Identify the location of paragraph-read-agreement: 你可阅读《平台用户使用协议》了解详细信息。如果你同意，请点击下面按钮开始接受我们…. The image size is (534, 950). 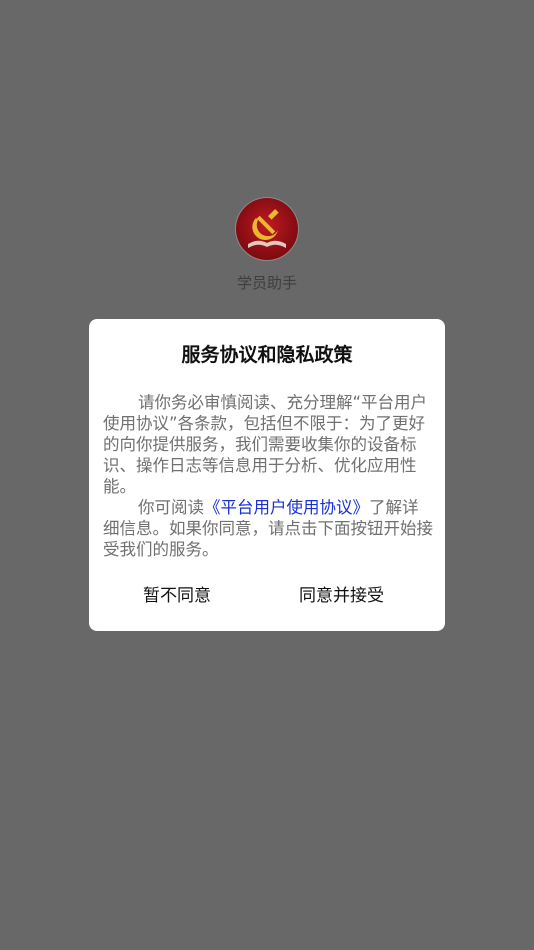
(268, 528).